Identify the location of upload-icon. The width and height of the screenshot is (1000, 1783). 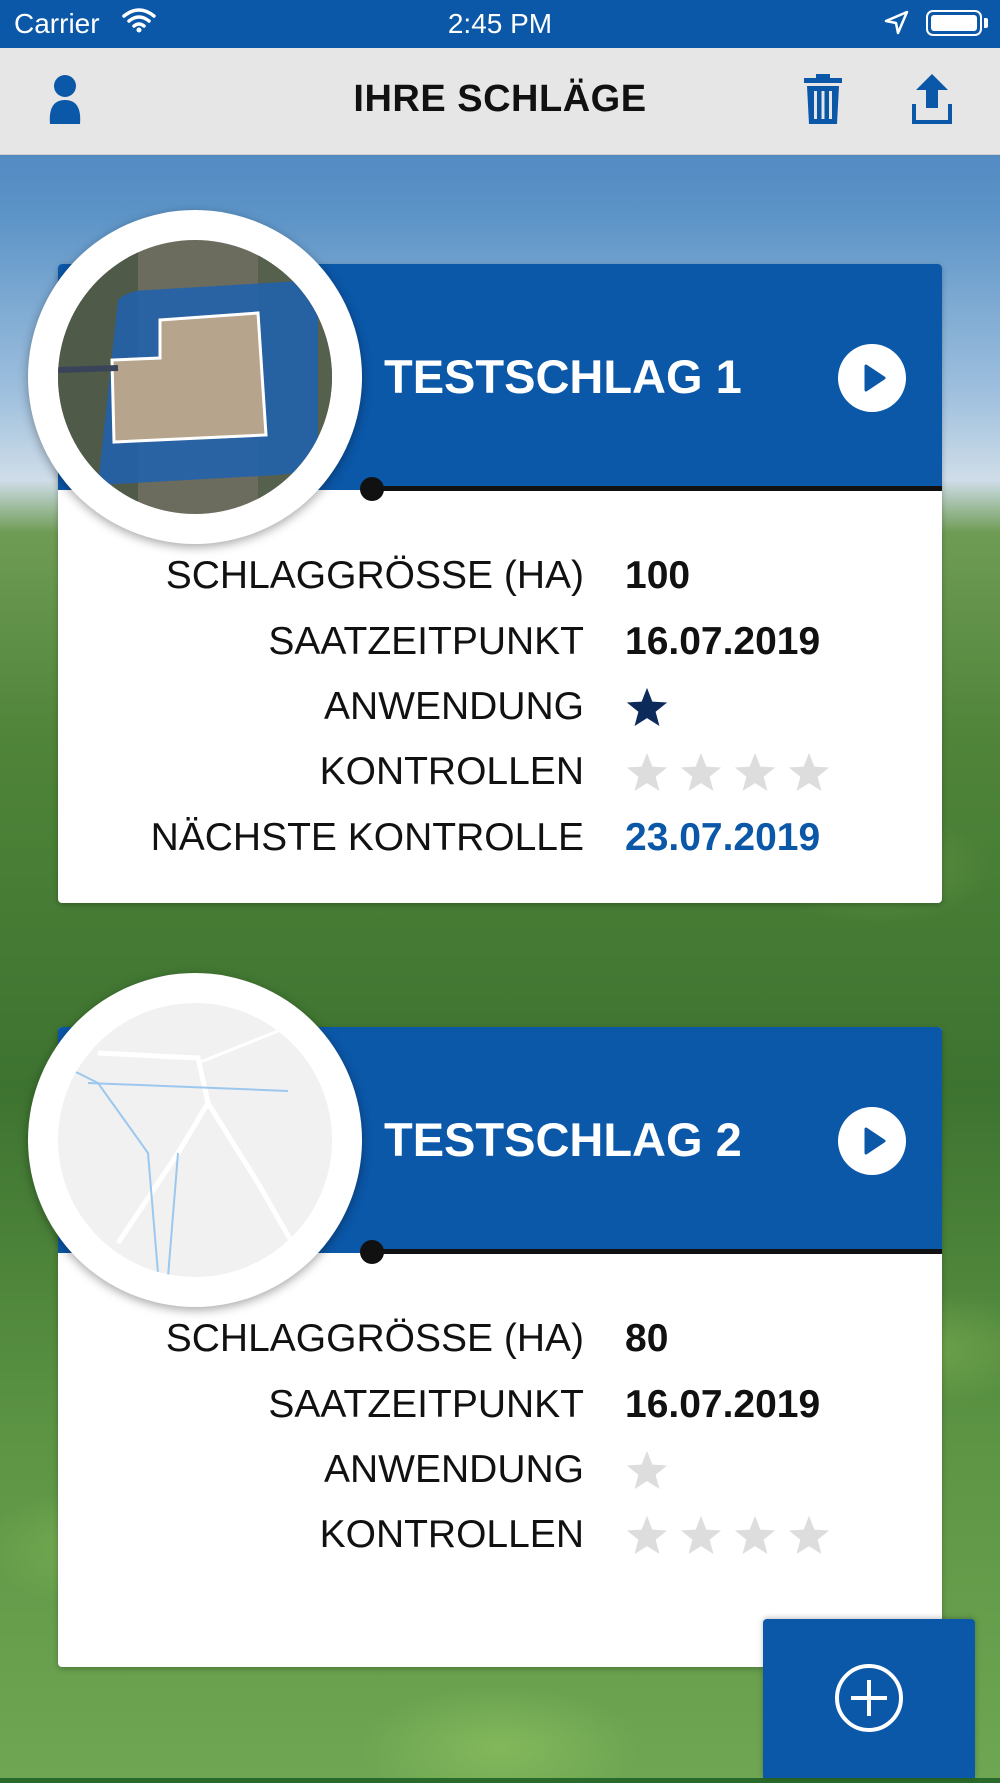
(932, 101).